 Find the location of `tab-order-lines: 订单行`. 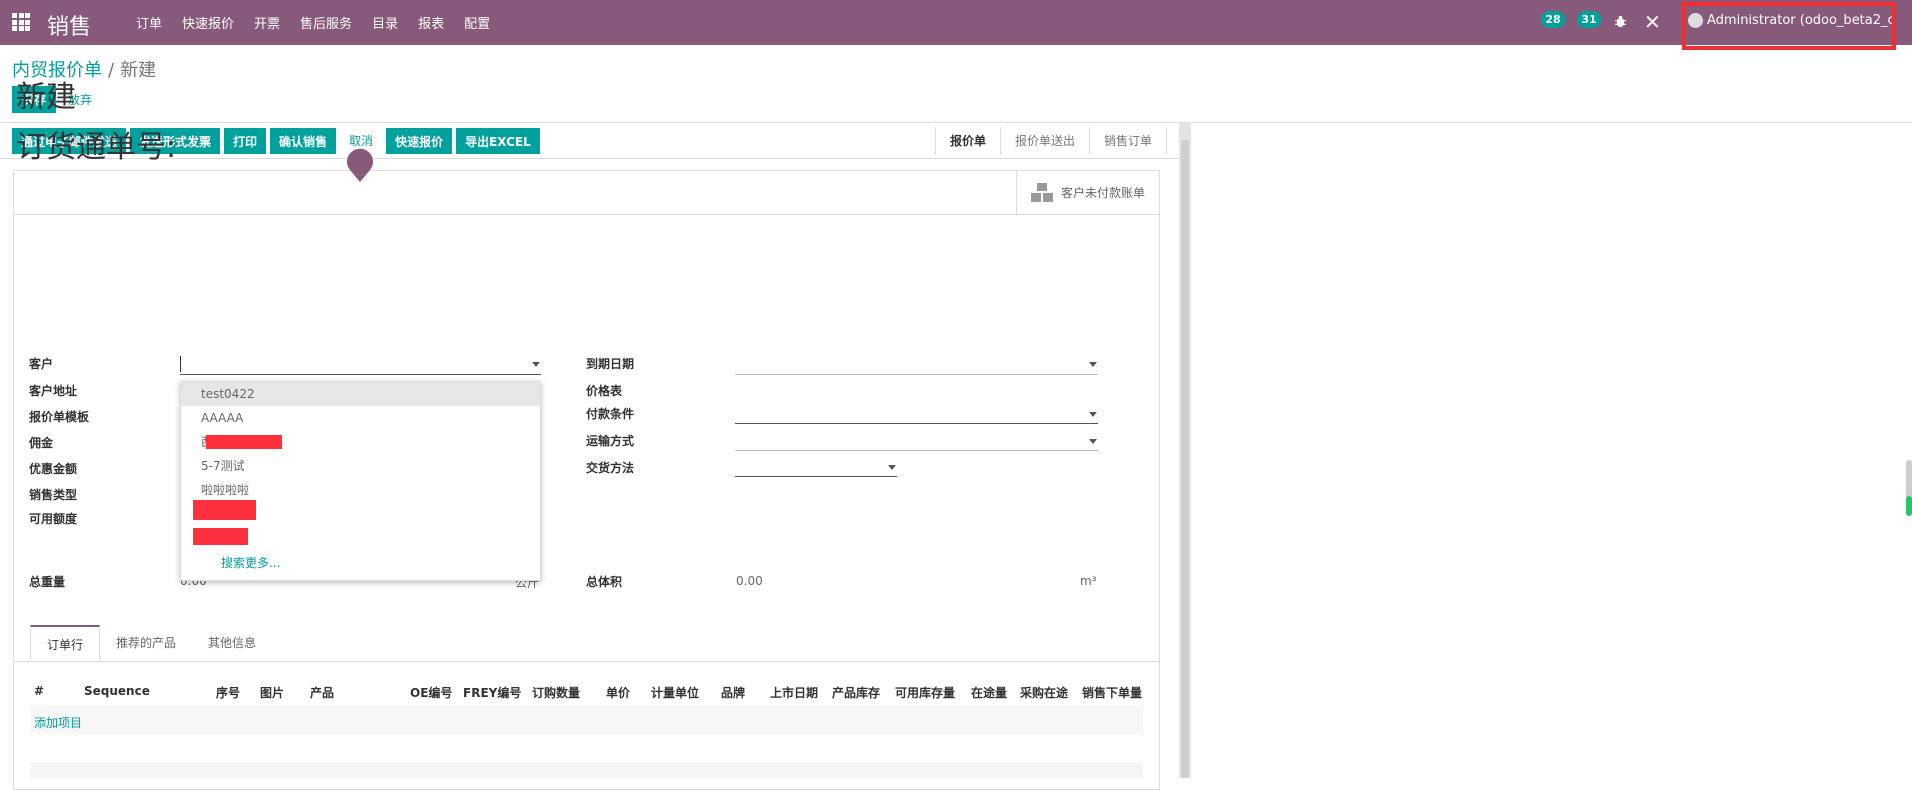

tab-order-lines: 订单行 is located at coordinates (65, 643).